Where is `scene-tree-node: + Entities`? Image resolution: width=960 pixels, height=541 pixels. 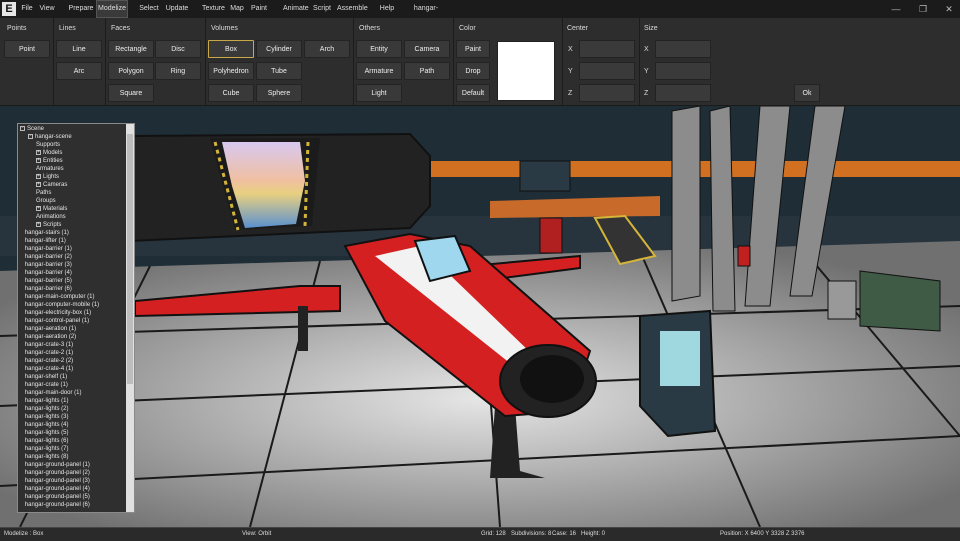
scene-tree-node: + Entities is located at coordinates (49, 161).